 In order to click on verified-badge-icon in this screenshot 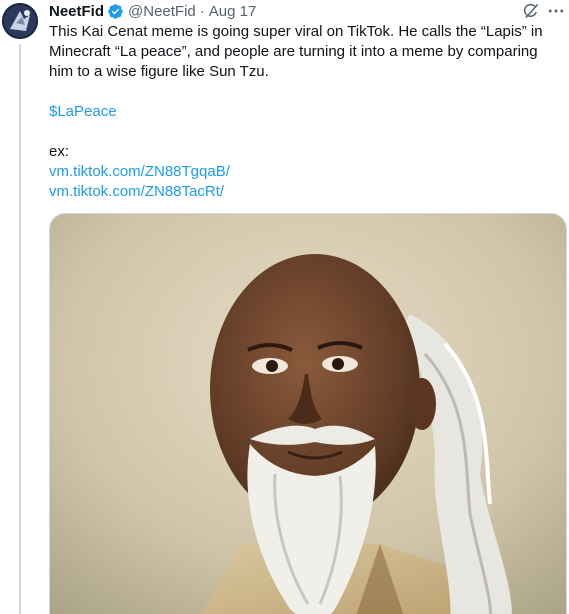, I will do `click(115, 11)`.